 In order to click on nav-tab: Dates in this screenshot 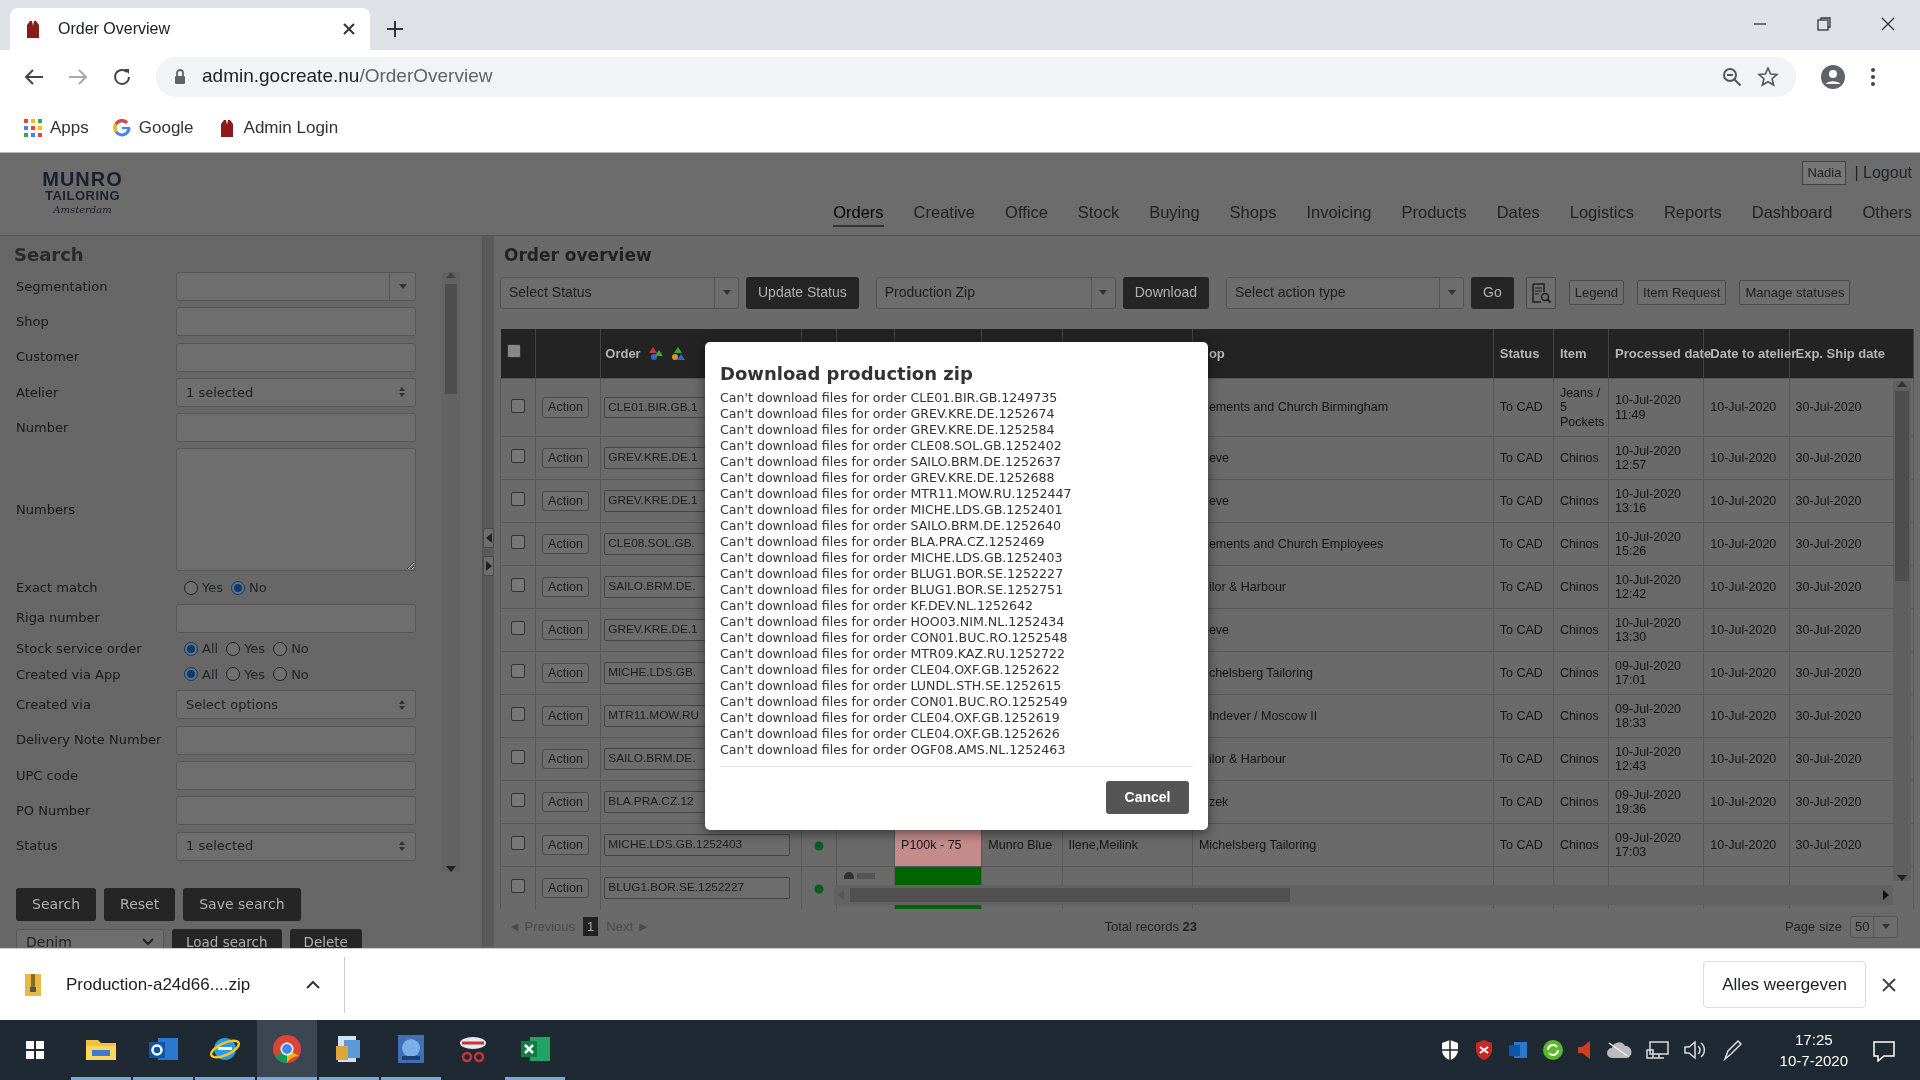, I will do `click(1518, 213)`.